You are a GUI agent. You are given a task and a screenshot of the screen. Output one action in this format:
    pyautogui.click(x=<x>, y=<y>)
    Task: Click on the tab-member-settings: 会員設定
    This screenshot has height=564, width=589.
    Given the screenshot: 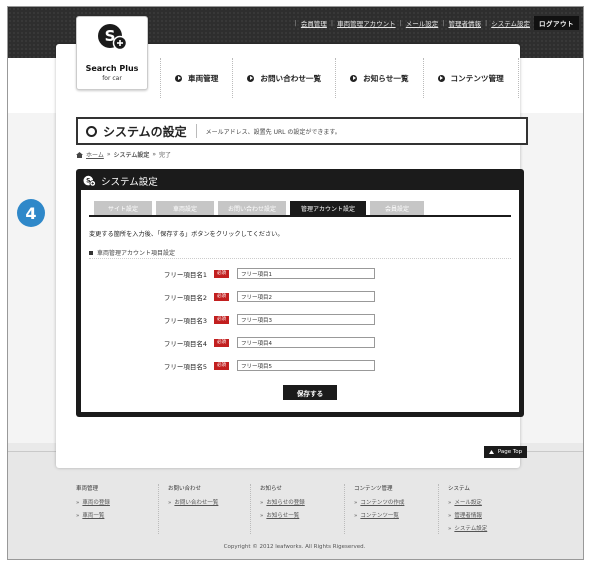 What is the action you would take?
    pyautogui.click(x=397, y=208)
    